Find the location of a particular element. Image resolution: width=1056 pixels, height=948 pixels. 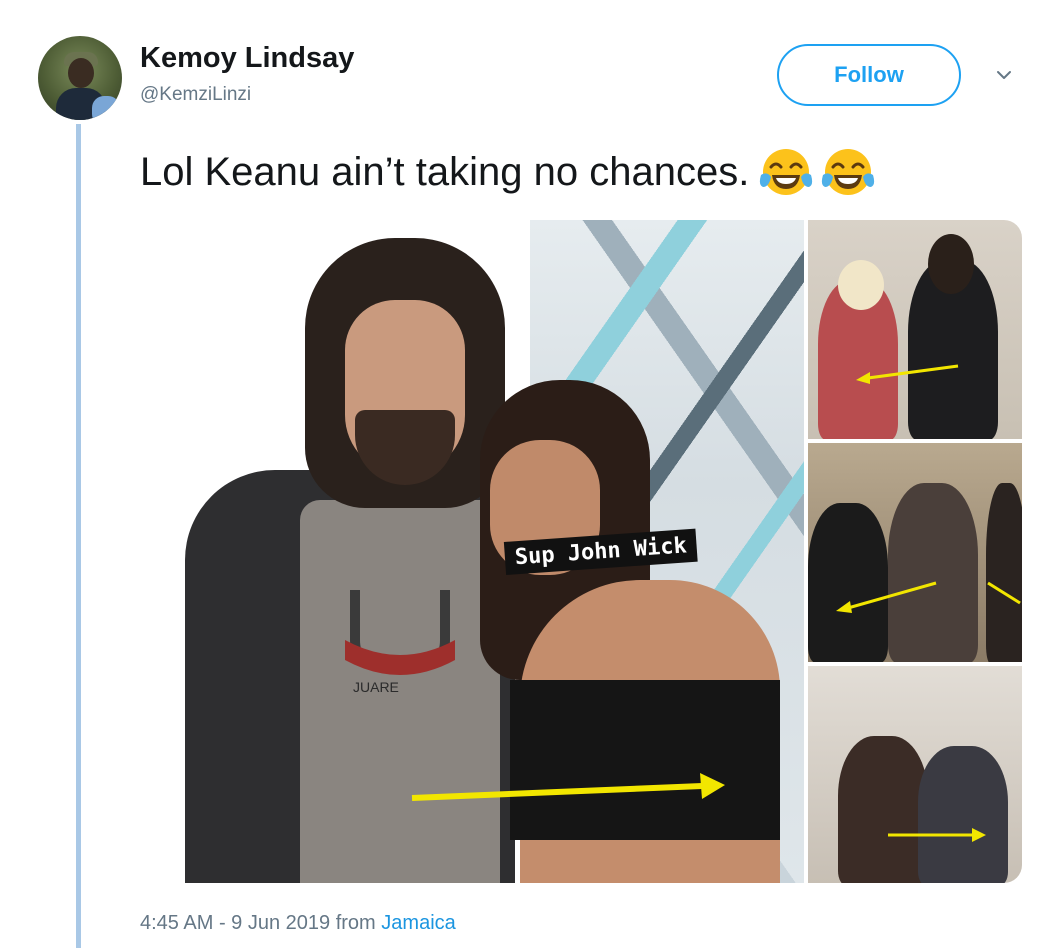

tweet-timestamp: 4:45 AM - 9 Jun 2019 from Jamaica is located at coordinates (298, 923).